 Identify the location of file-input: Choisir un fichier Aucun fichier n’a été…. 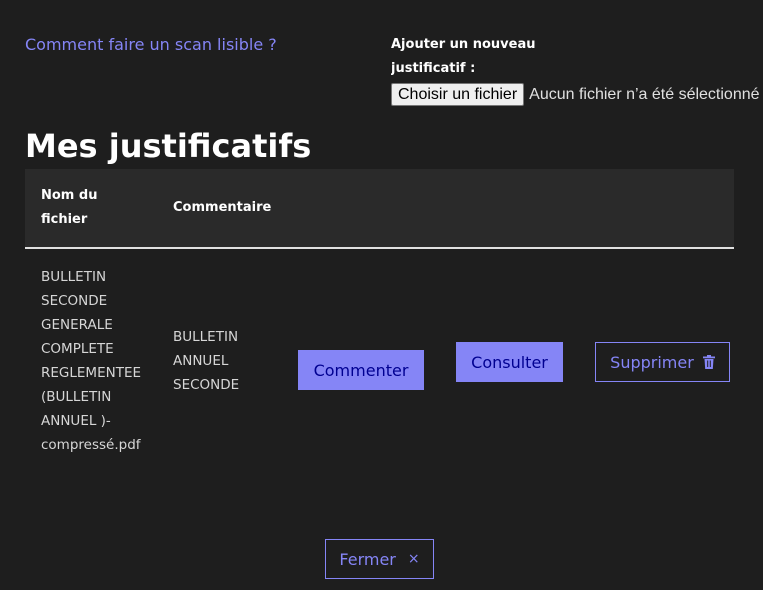
(577, 94).